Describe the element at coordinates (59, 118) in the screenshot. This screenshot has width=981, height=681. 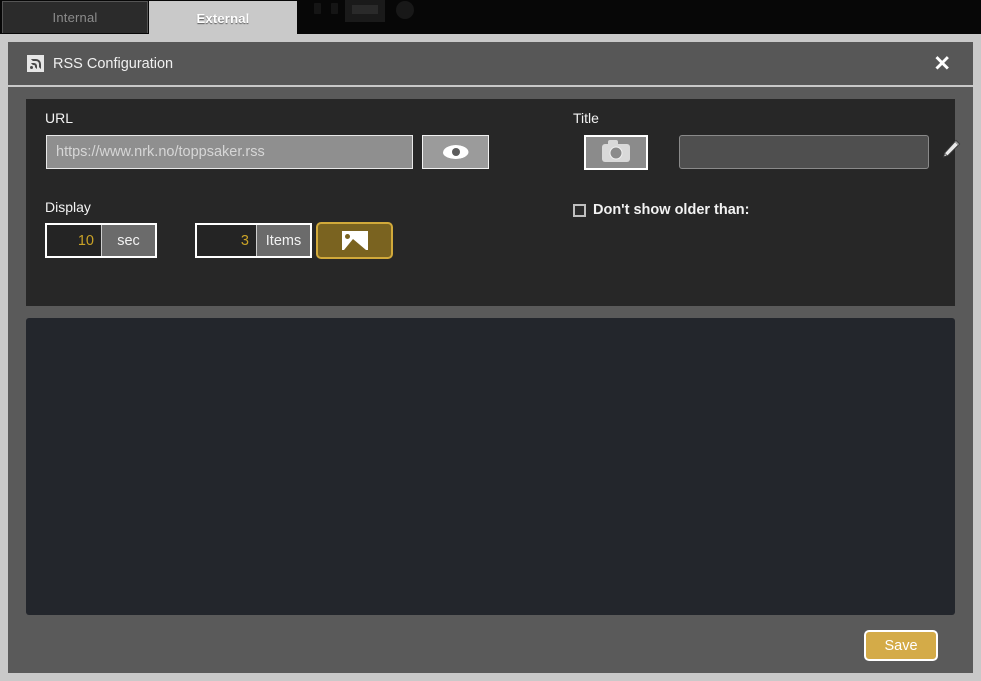
I see `url-label: URL` at that location.